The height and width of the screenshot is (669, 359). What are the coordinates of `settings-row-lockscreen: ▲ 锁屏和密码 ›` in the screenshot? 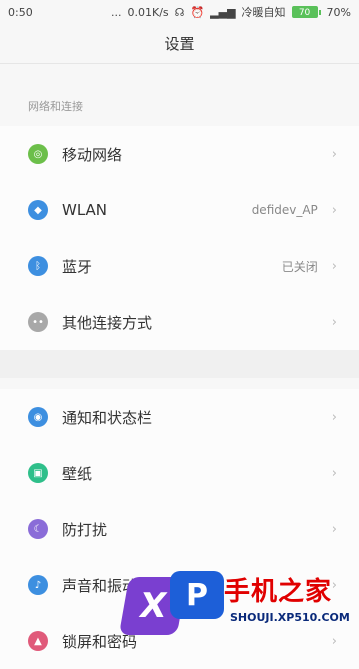 It's located at (179, 641).